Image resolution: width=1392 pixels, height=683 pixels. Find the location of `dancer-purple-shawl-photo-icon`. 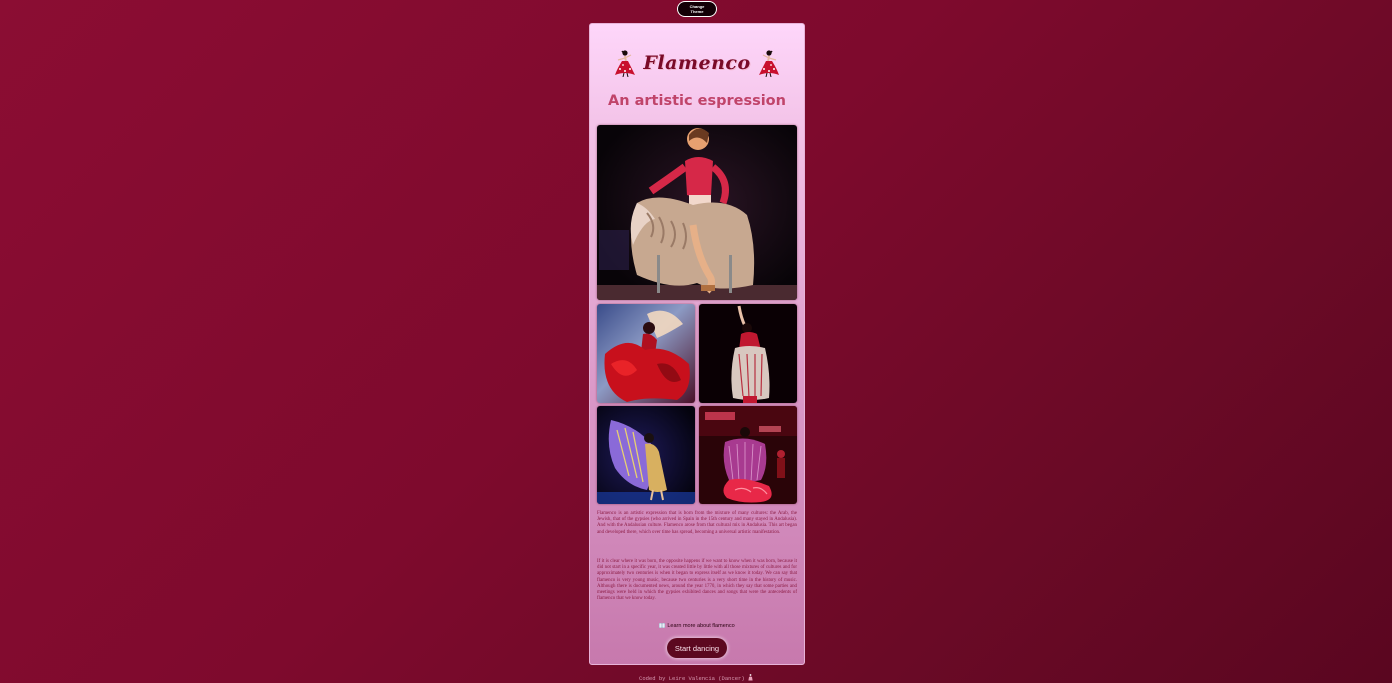

dancer-purple-shawl-photo-icon is located at coordinates (646, 455).